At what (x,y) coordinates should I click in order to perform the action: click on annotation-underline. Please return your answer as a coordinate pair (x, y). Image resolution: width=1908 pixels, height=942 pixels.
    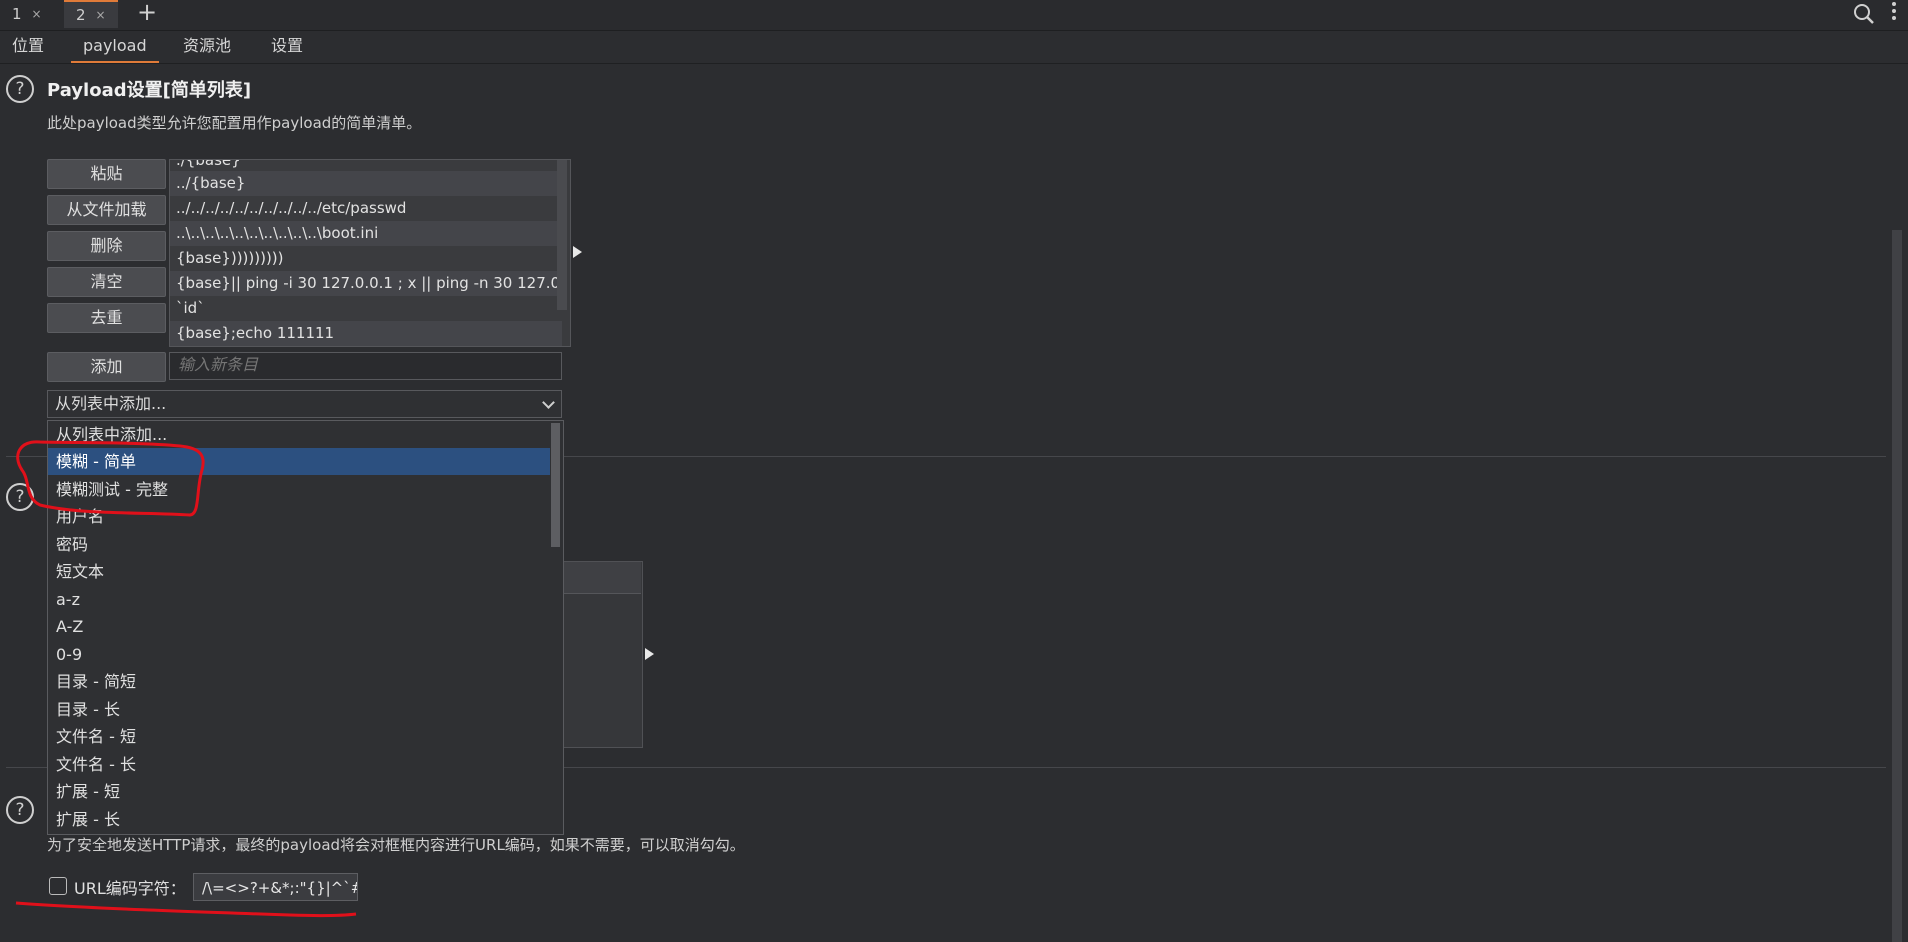
    Looking at the image, I should click on (186, 909).